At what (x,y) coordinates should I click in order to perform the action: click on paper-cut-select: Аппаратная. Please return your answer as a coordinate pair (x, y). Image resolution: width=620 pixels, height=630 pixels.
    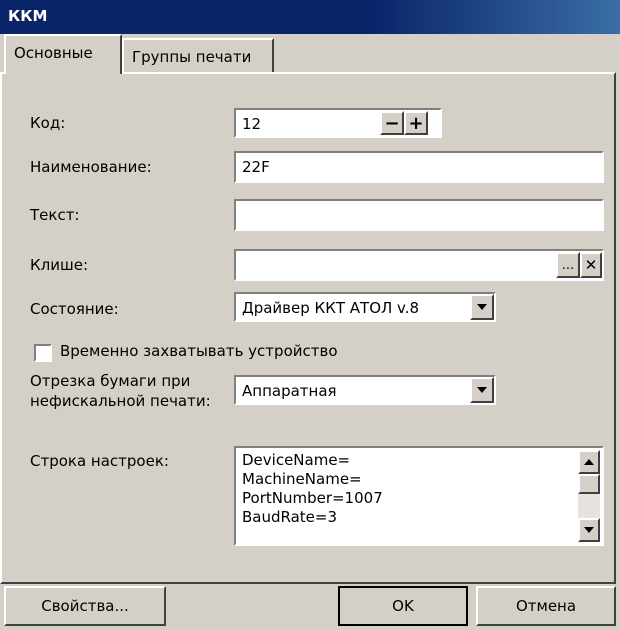
    Looking at the image, I should click on (365, 390).